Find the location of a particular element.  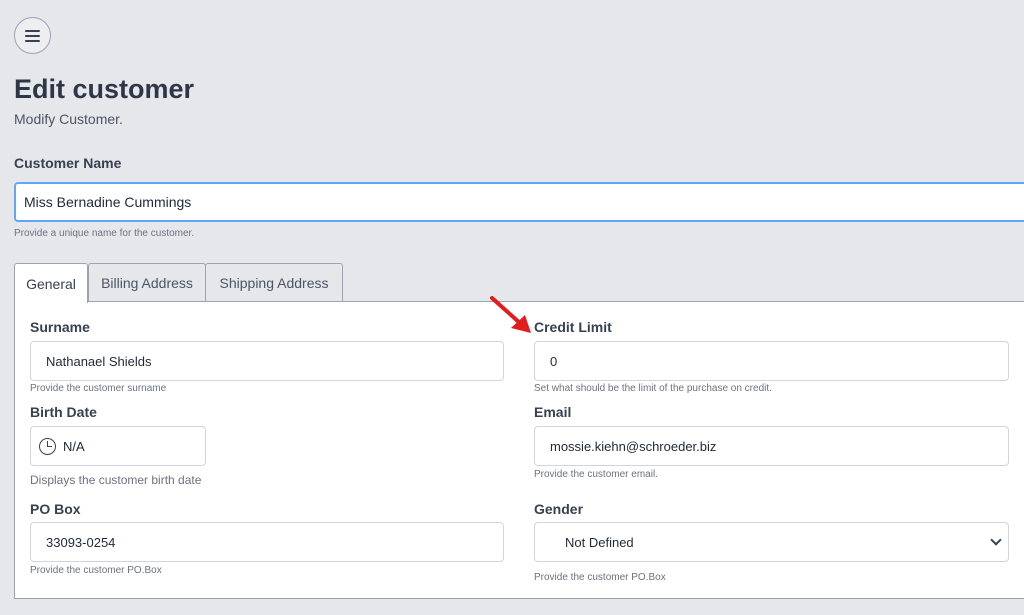

hamburger-icon is located at coordinates (32, 35).